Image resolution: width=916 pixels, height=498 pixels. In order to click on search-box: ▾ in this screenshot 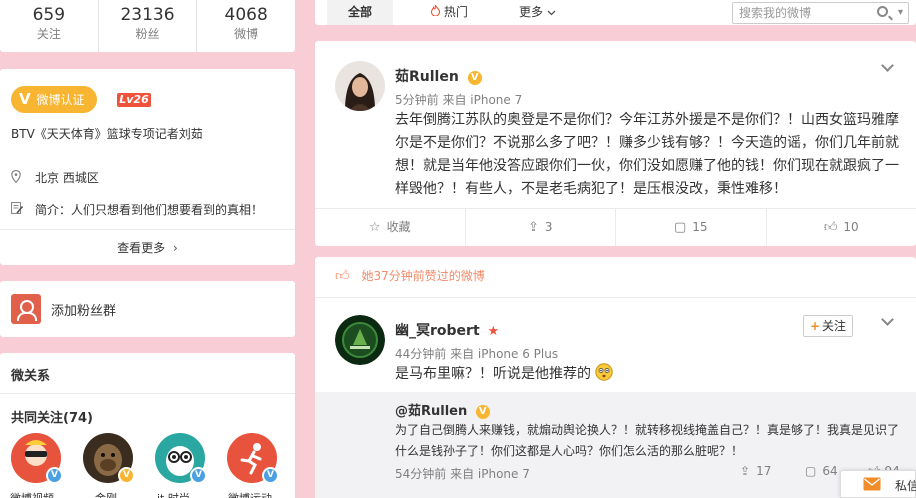, I will do `click(820, 13)`.